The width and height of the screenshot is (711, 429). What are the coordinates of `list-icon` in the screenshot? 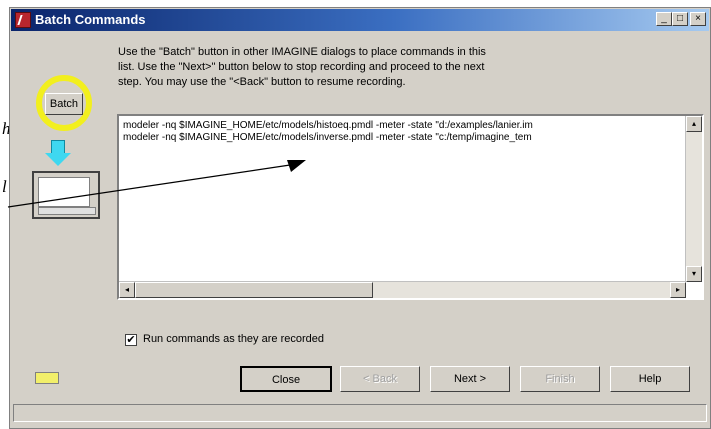 It's located at (66, 195).